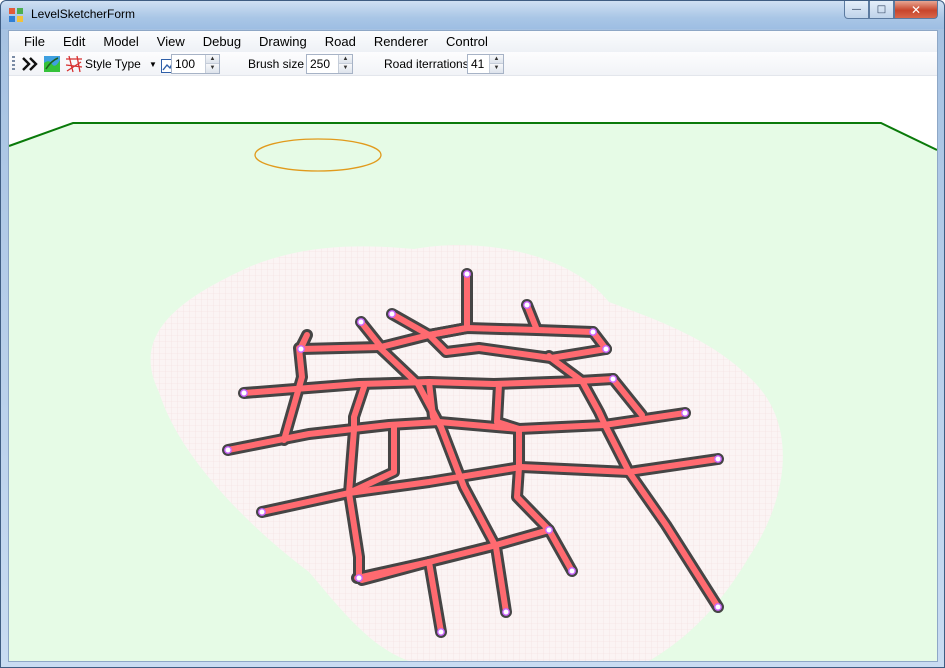 Image resolution: width=945 pixels, height=668 pixels. I want to click on road-iterations-value: 41, so click(477, 64).